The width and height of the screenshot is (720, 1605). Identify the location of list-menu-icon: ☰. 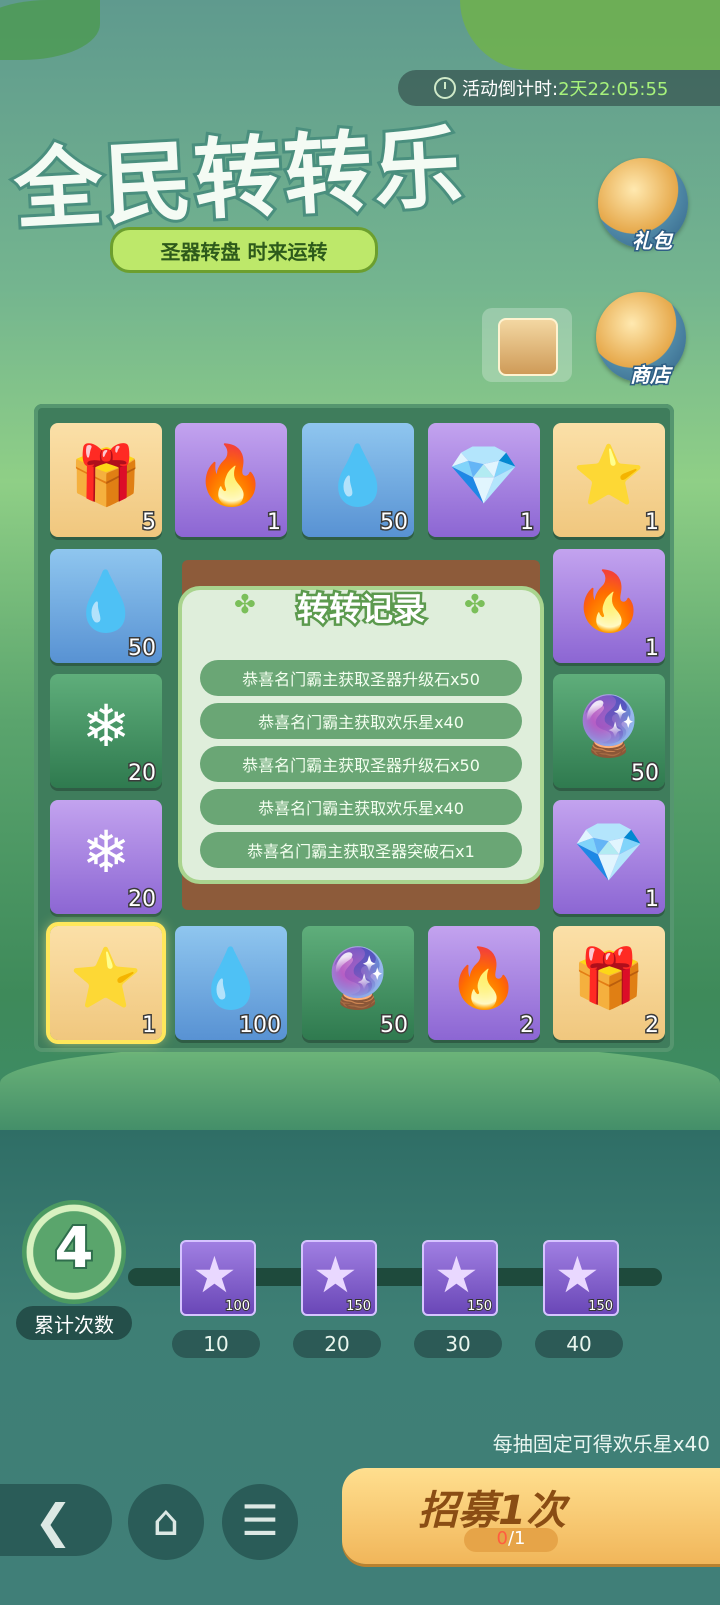
(260, 1520).